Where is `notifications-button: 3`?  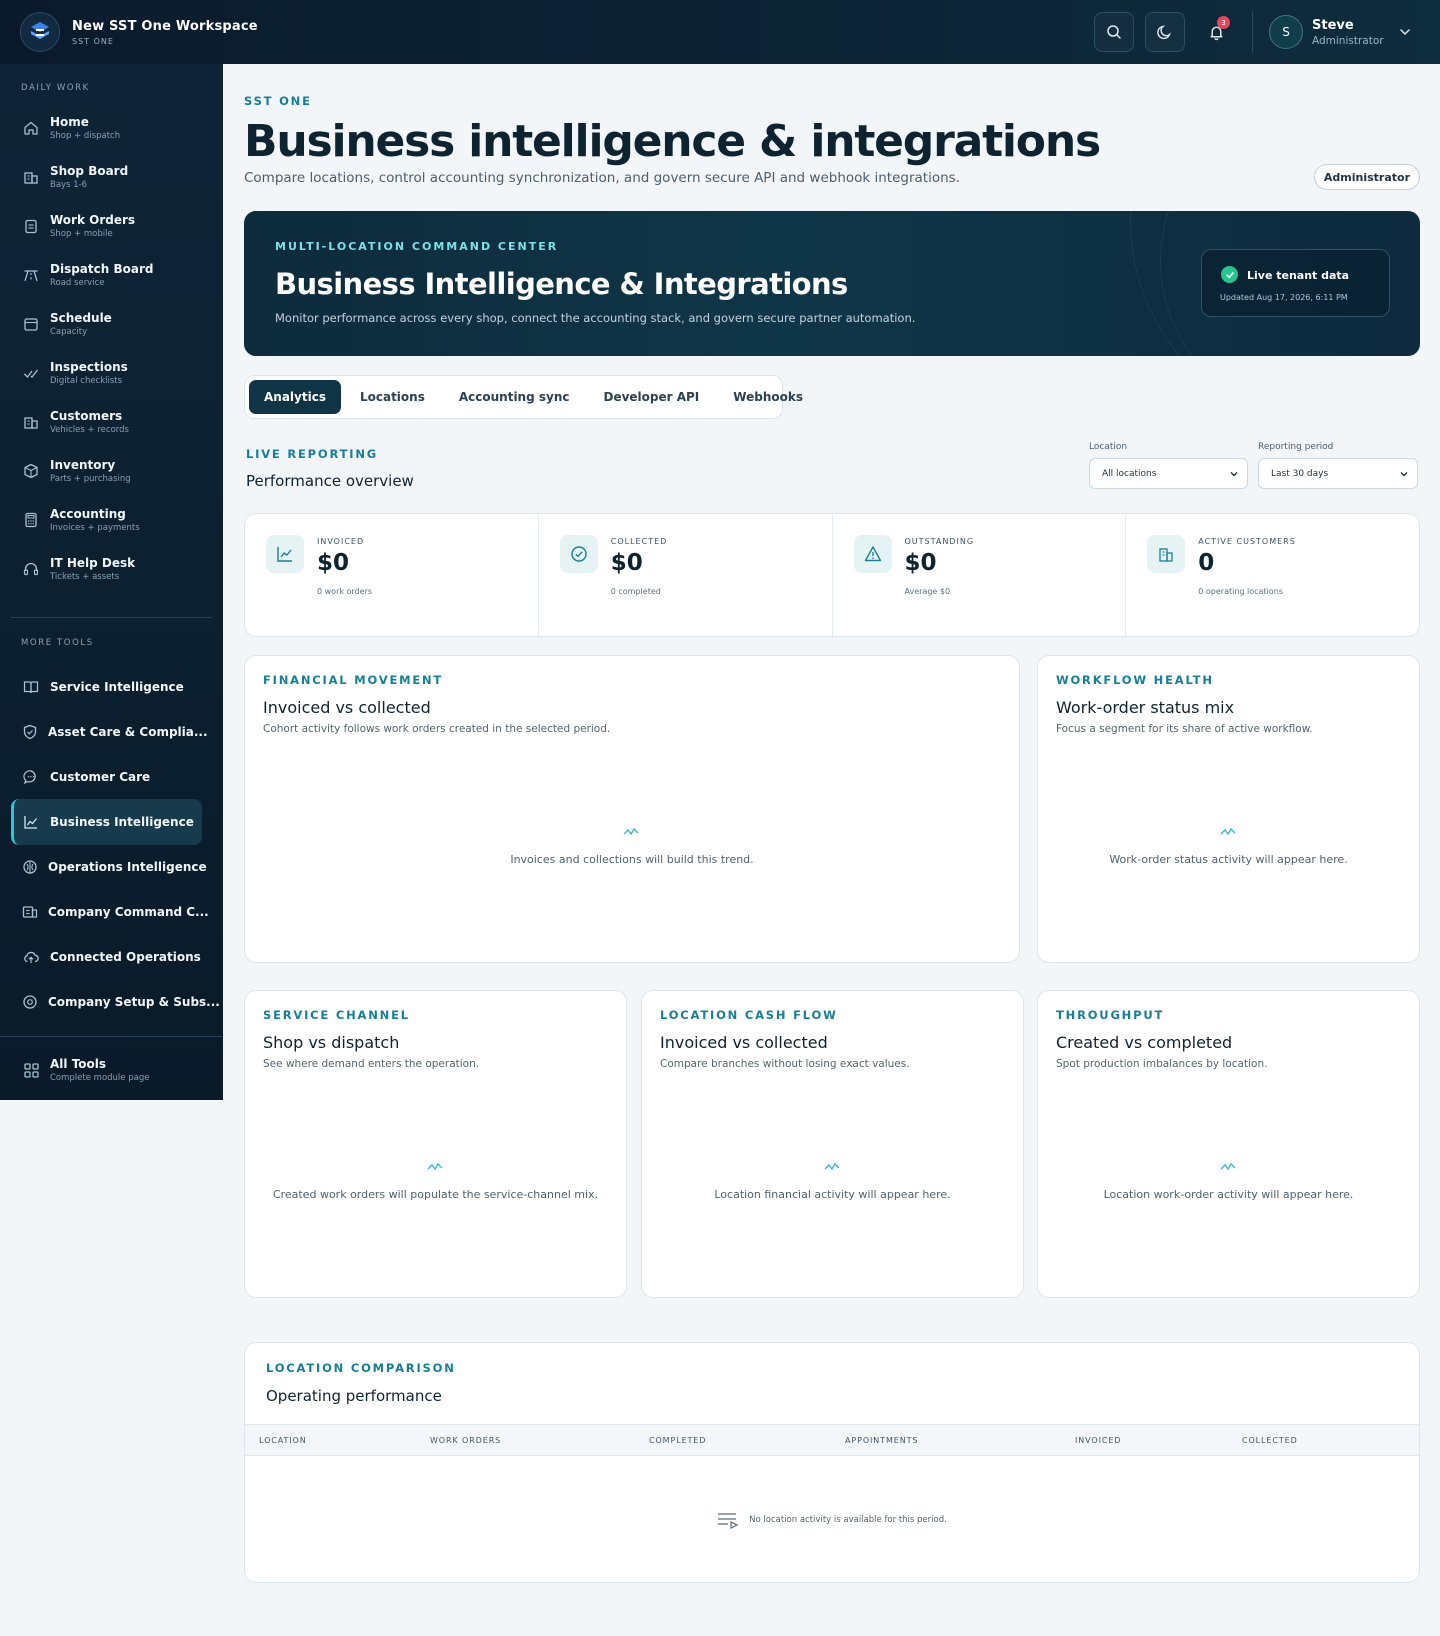
notifications-button: 3 is located at coordinates (1216, 32).